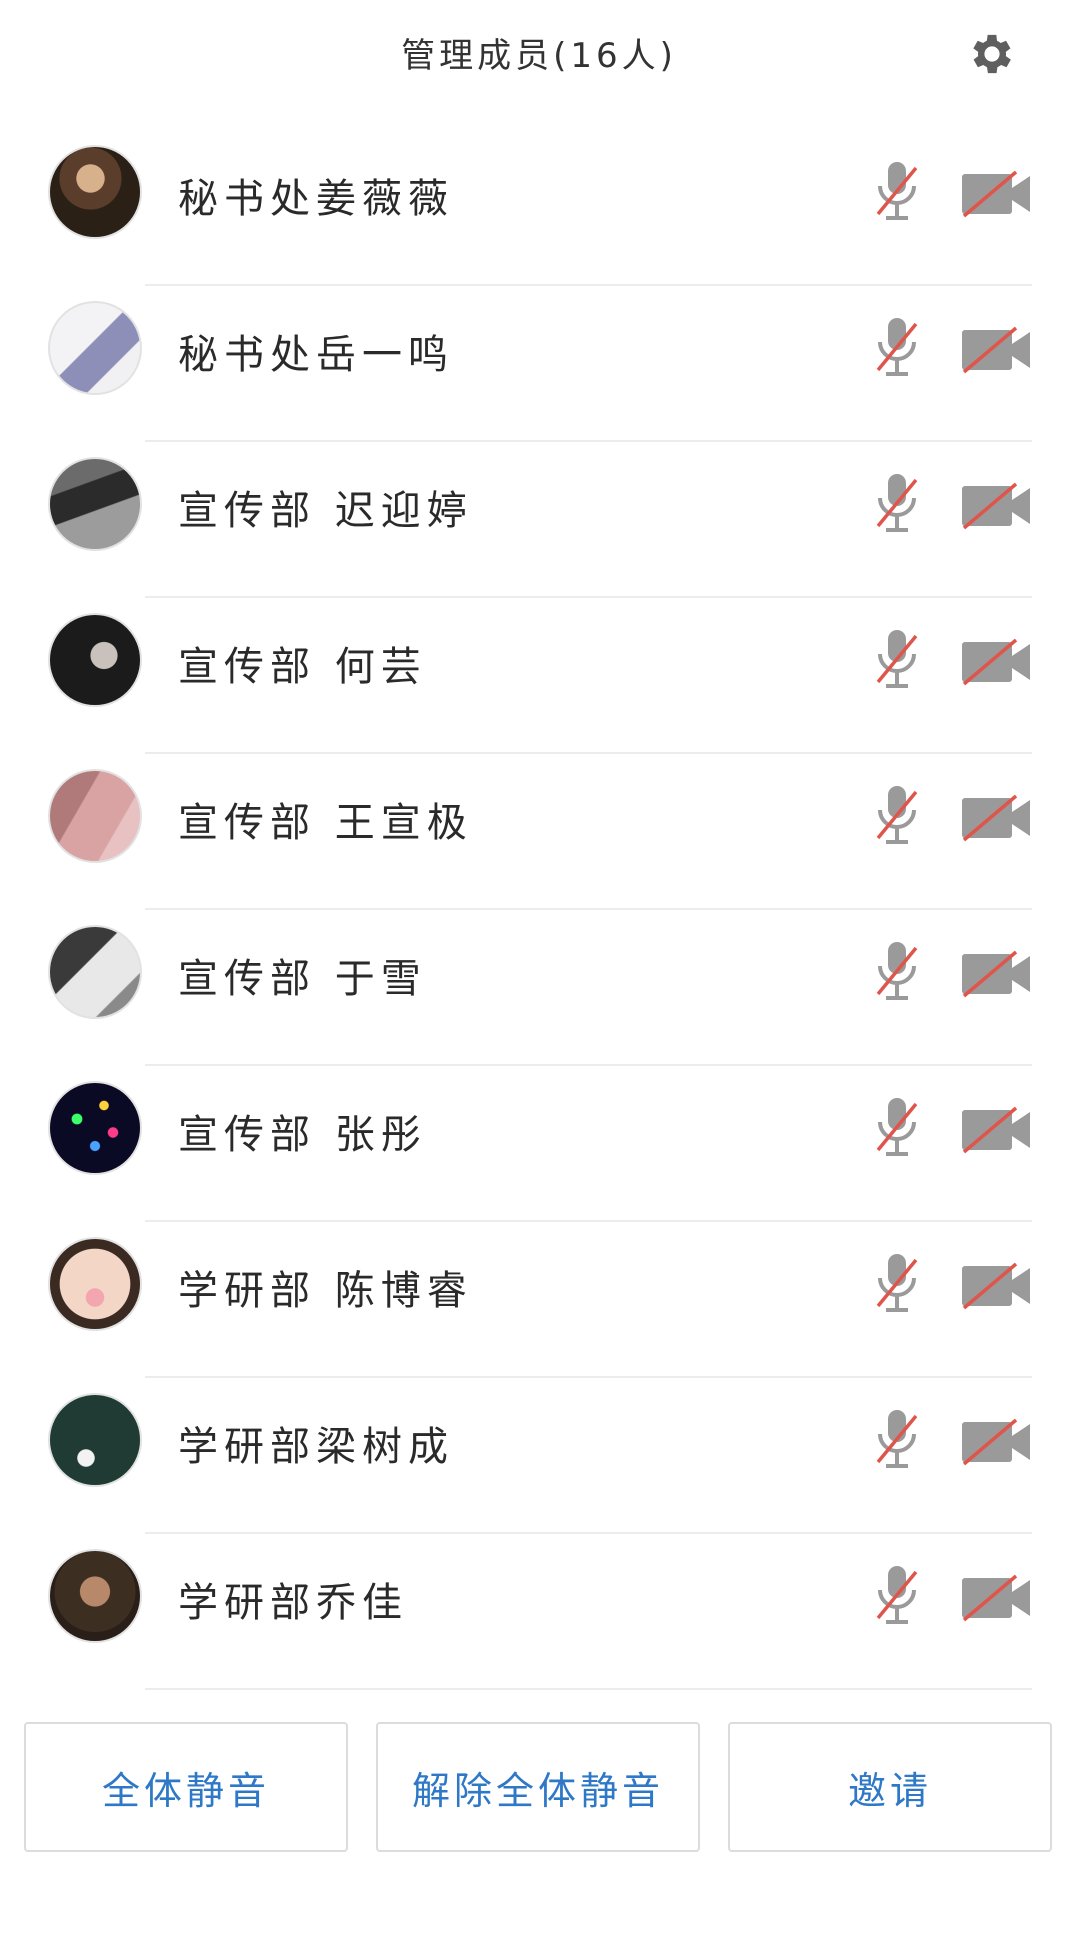  Describe the element at coordinates (539, 988) in the screenshot. I see `member-row: 宣传部 于雪` at that location.